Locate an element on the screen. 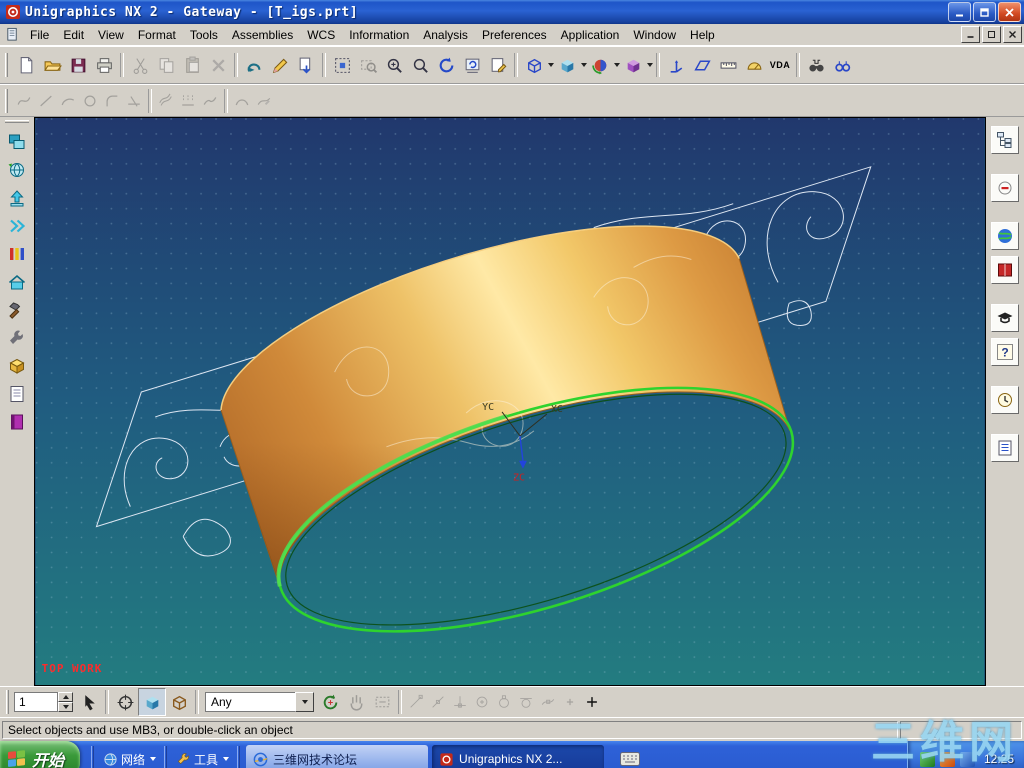 The width and height of the screenshot is (1024, 768). combo-drop-button is located at coordinates (304, 702).